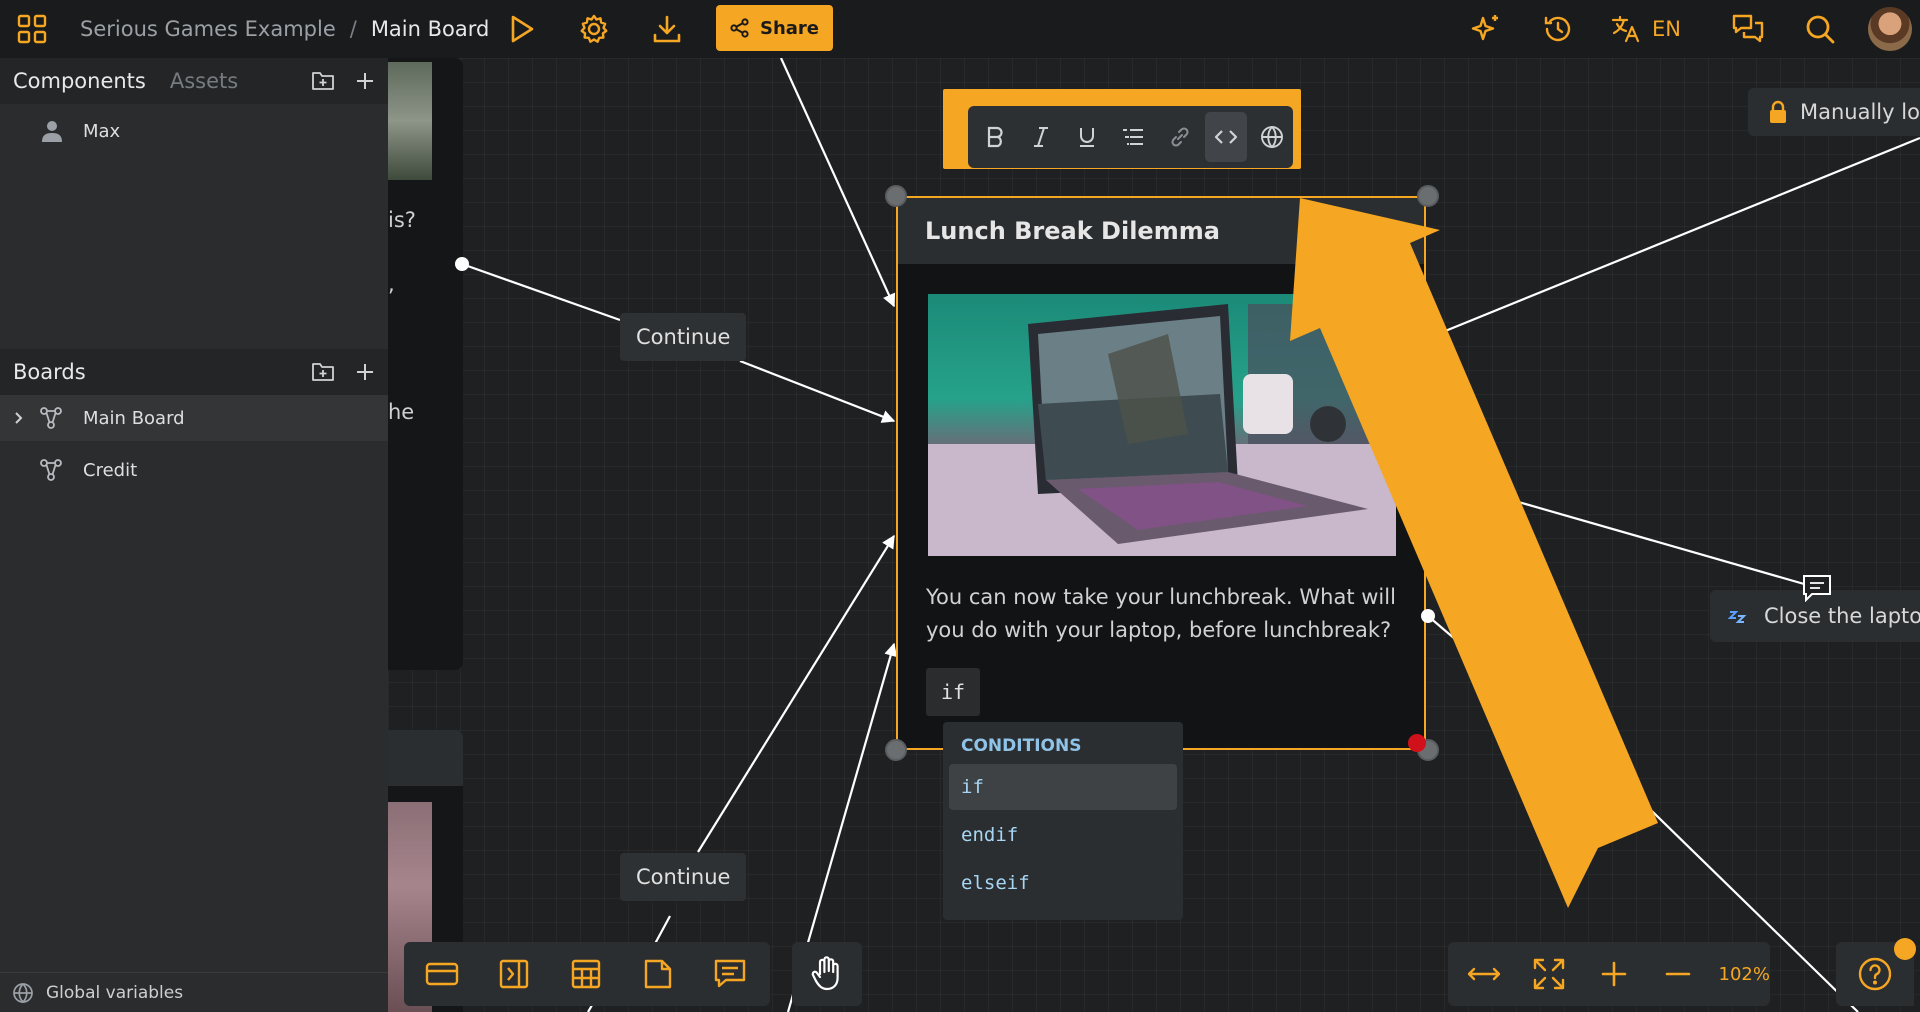 The image size is (1920, 1012). What do you see at coordinates (522, 29) in the screenshot?
I see `play-icon` at bounding box center [522, 29].